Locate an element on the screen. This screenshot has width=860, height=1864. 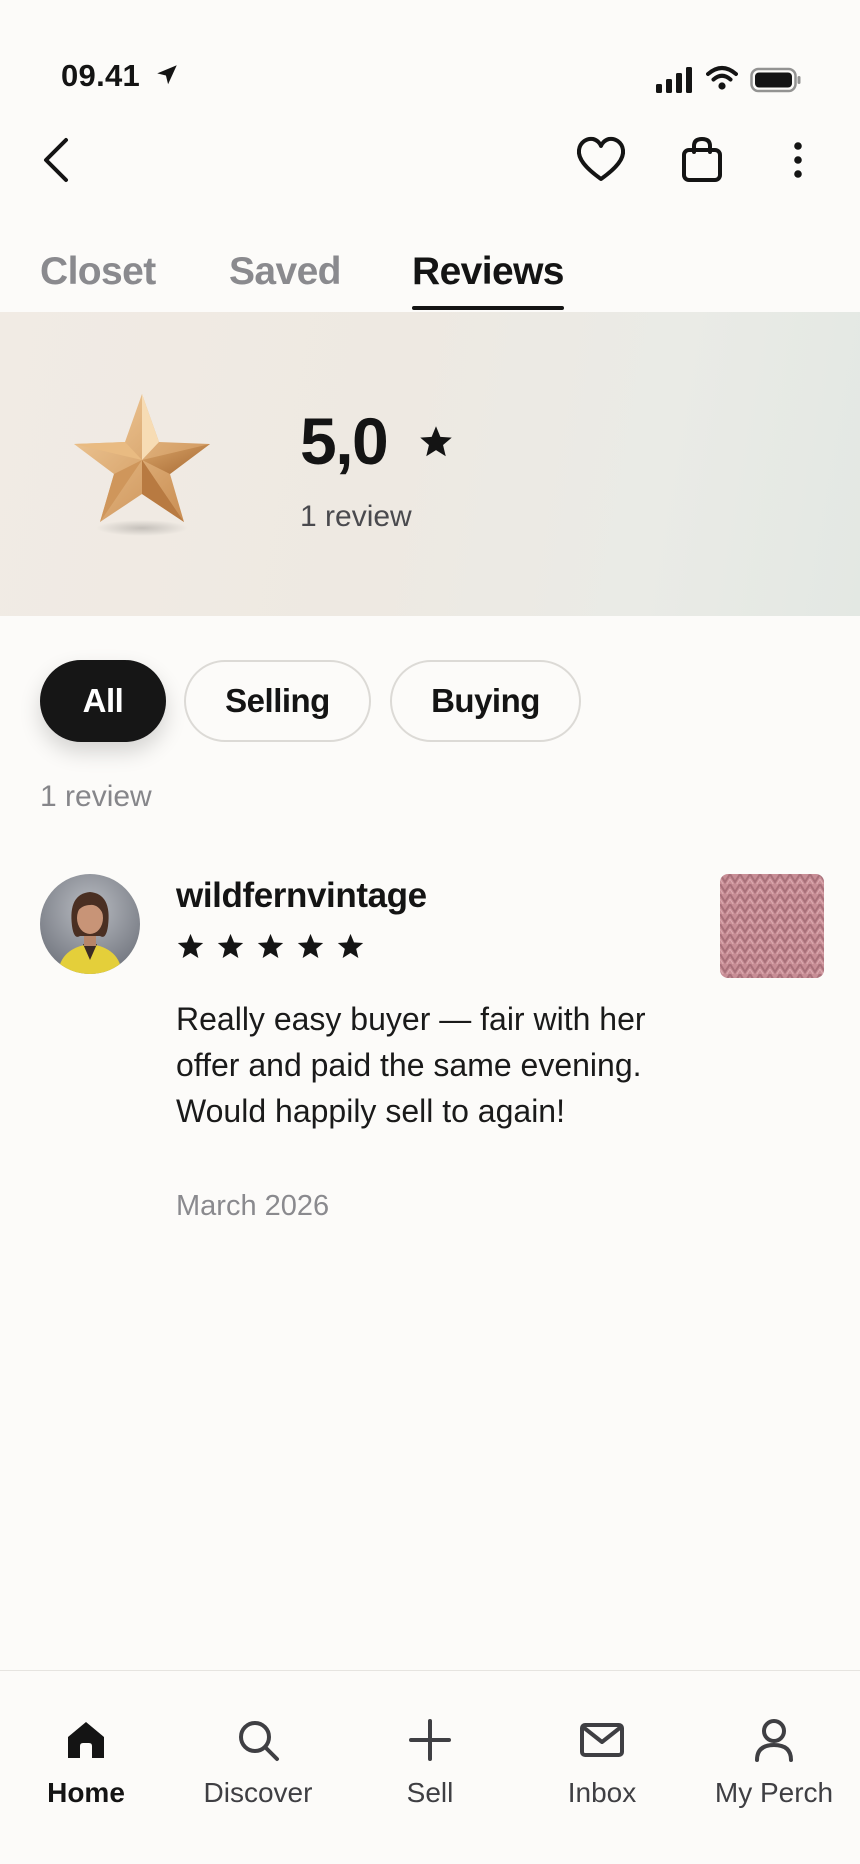
nav-inbox: Inbox is located at coordinates (602, 1746).